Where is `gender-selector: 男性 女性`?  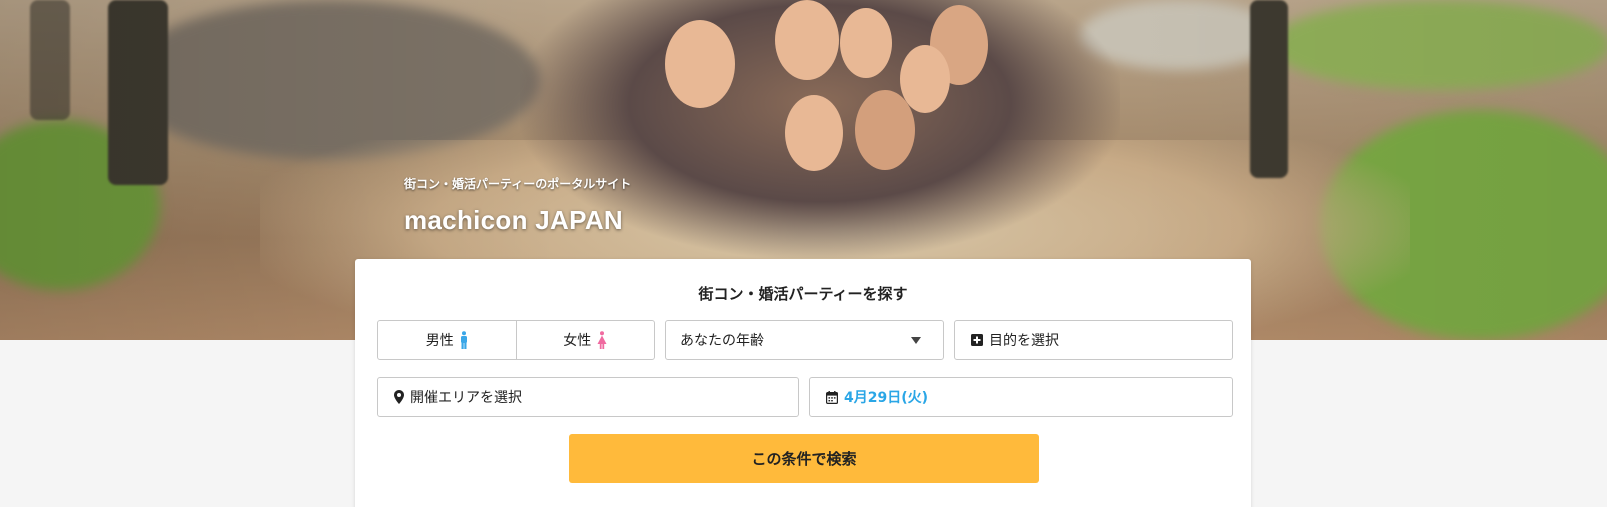 gender-selector: 男性 女性 is located at coordinates (516, 340).